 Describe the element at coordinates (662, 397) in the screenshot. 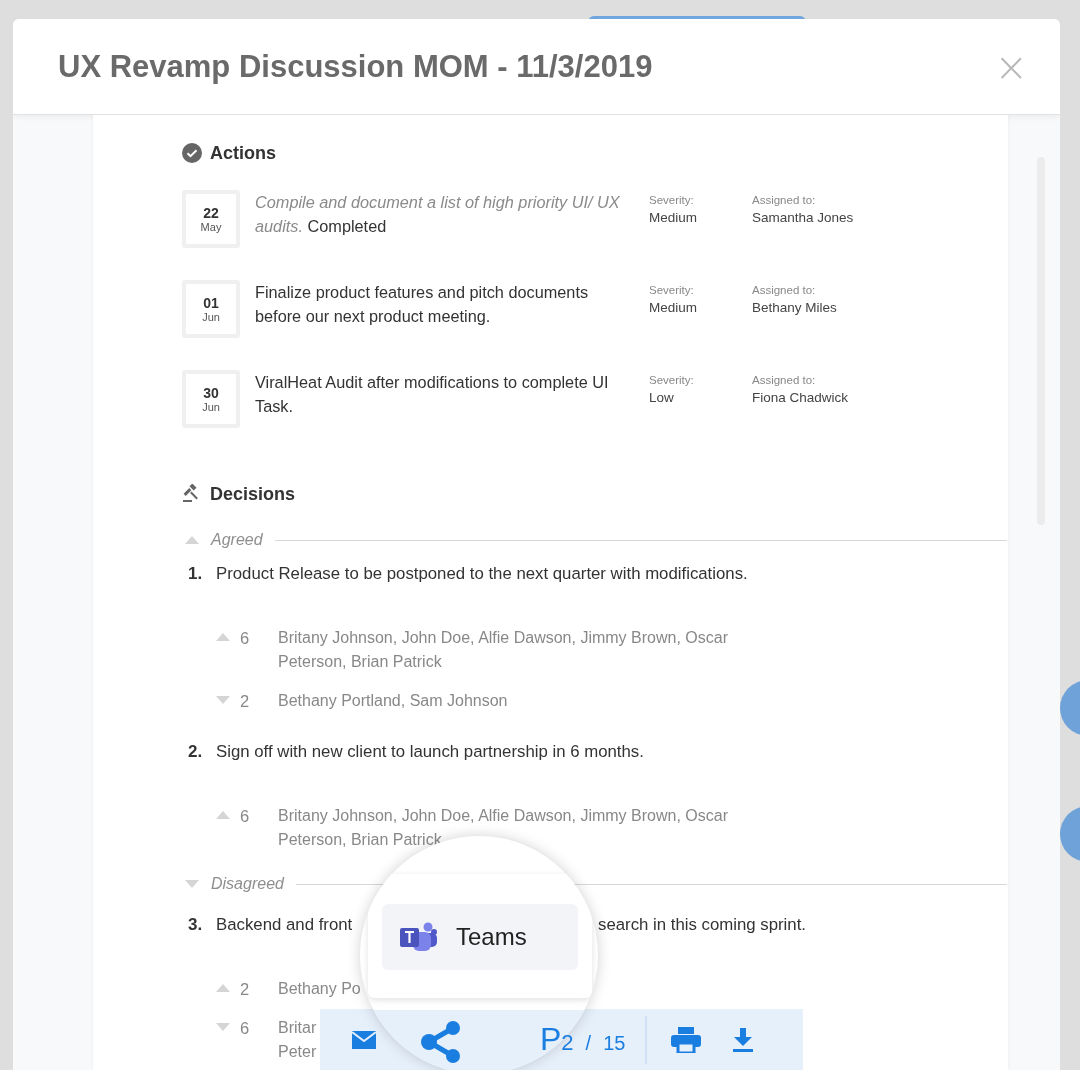

I see `severity-value: Low` at that location.